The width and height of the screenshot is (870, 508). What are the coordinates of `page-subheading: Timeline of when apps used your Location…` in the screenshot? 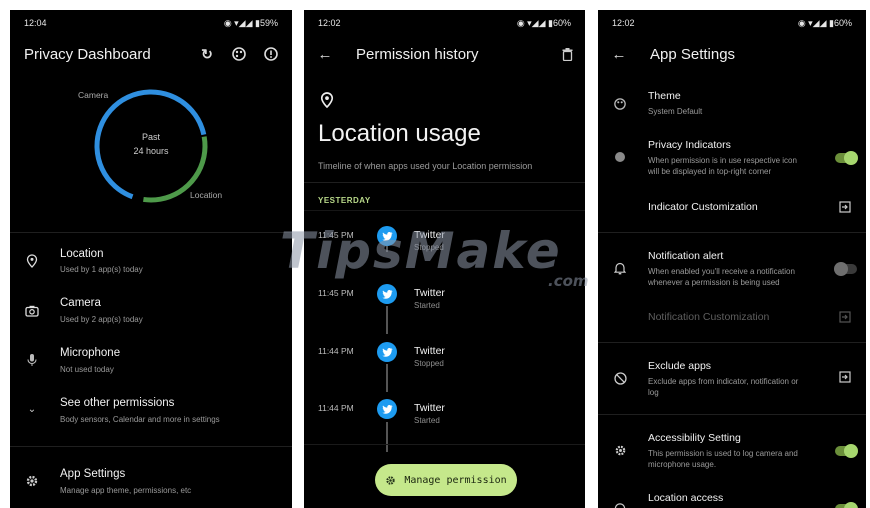 It's located at (425, 166).